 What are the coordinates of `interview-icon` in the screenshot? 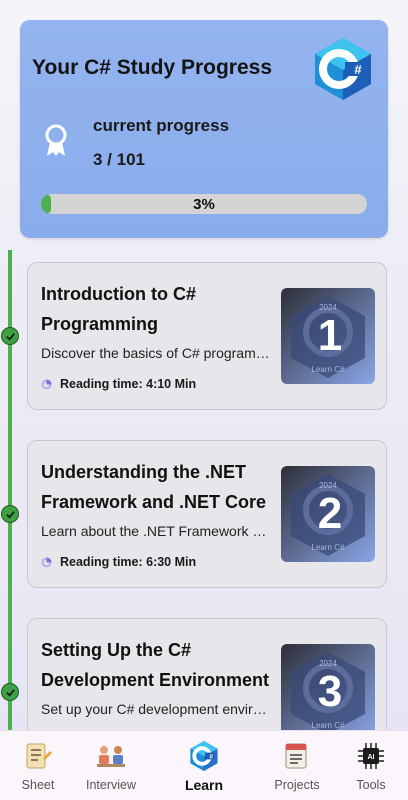 It's located at (111, 756).